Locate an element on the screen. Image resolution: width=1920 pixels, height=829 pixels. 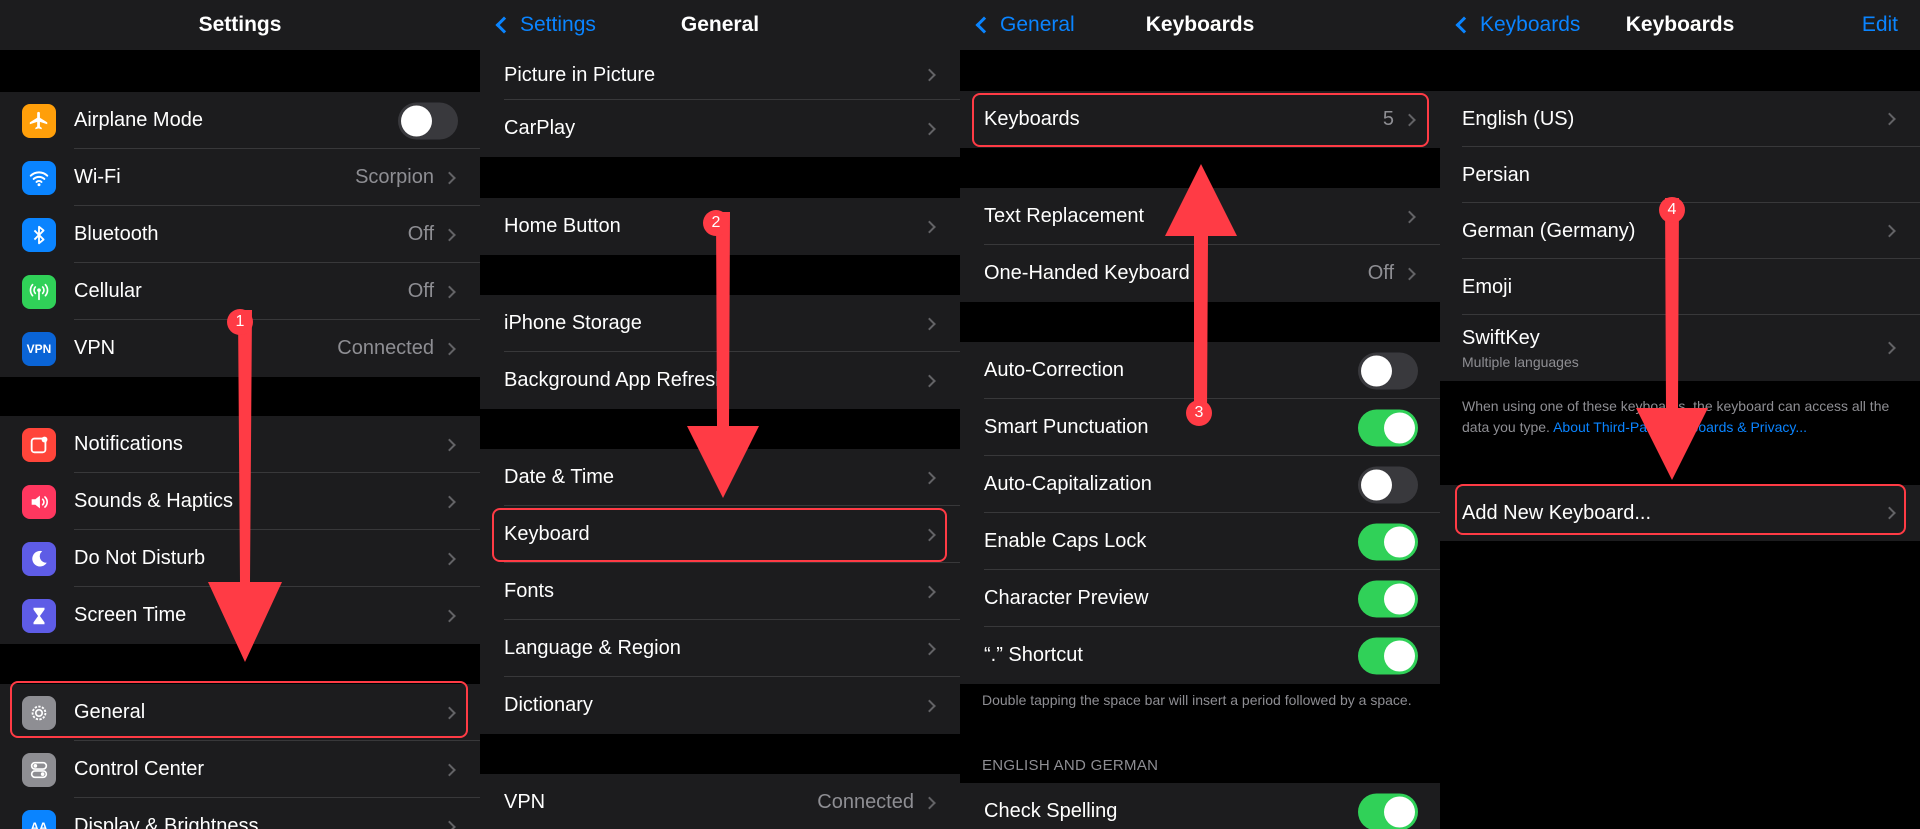
row-label: Persian is located at coordinates (1496, 174).